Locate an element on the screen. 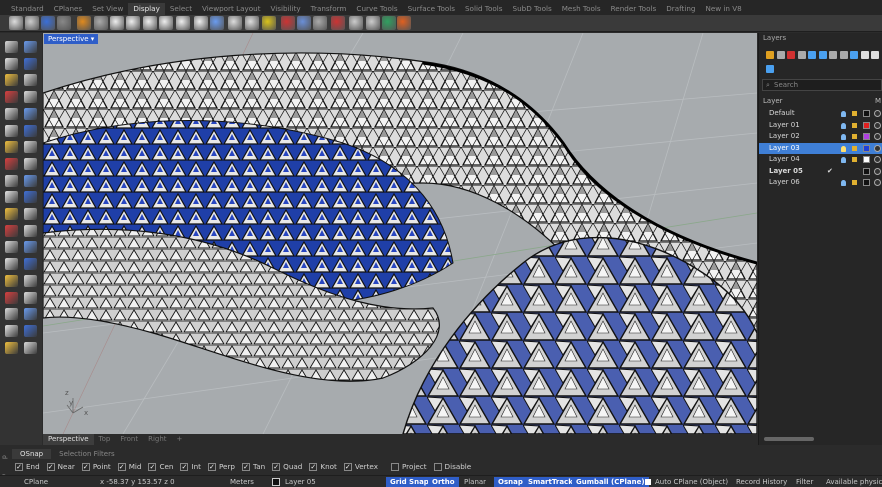  osnap-option-near: ✓ Near is located at coordinates (60, 466).